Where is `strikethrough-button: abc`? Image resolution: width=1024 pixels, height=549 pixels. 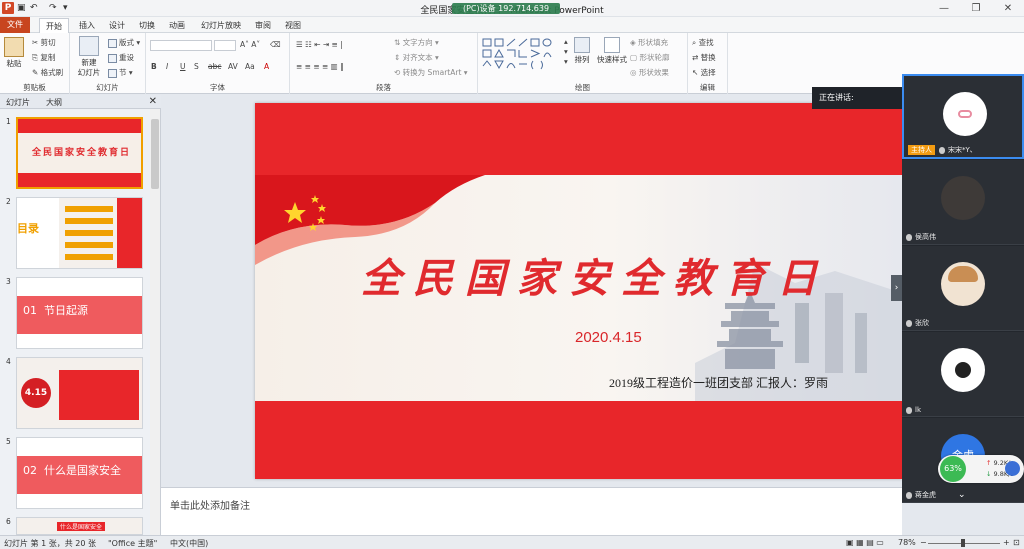 strikethrough-button: abc is located at coordinates (214, 67).